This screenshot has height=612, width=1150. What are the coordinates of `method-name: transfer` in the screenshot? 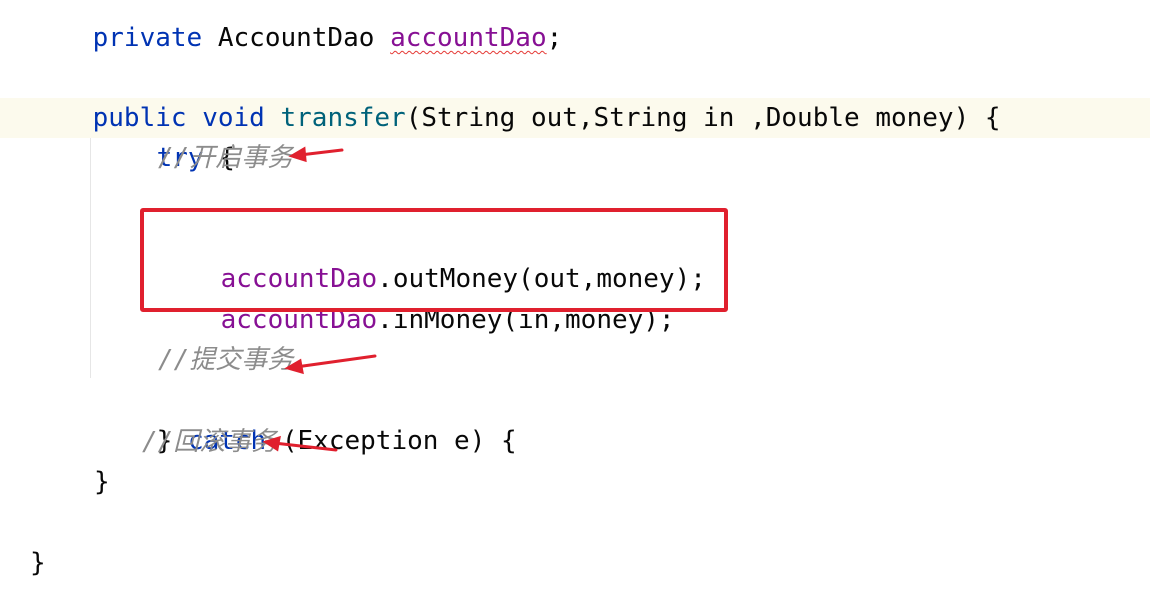 It's located at (343, 118).